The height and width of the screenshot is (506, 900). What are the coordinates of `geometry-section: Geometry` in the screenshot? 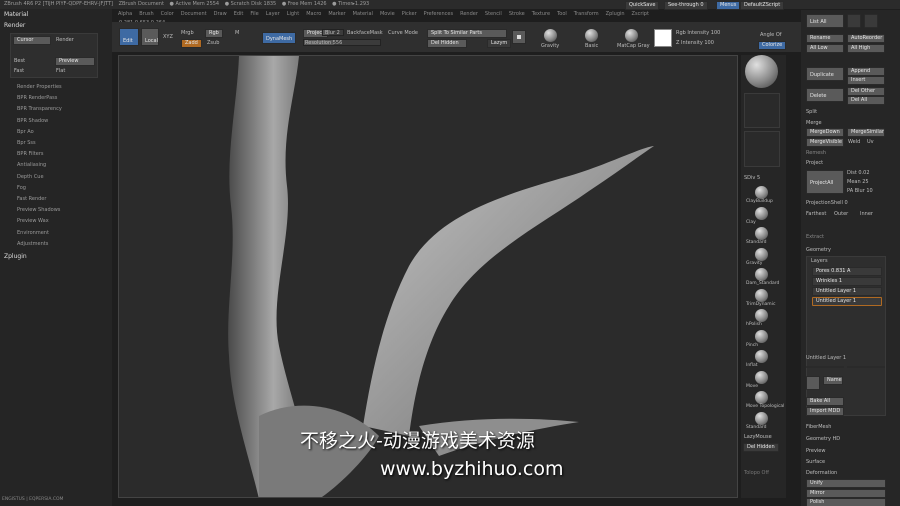 It's located at (818, 250).